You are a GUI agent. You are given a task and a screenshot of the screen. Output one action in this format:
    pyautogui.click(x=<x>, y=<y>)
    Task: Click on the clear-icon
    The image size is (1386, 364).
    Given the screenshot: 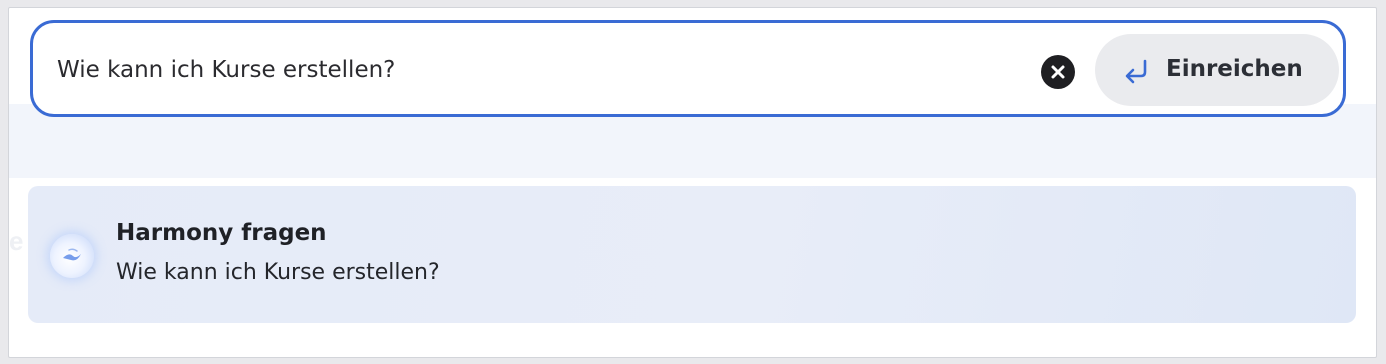 What is the action you would take?
    pyautogui.click(x=1058, y=72)
    